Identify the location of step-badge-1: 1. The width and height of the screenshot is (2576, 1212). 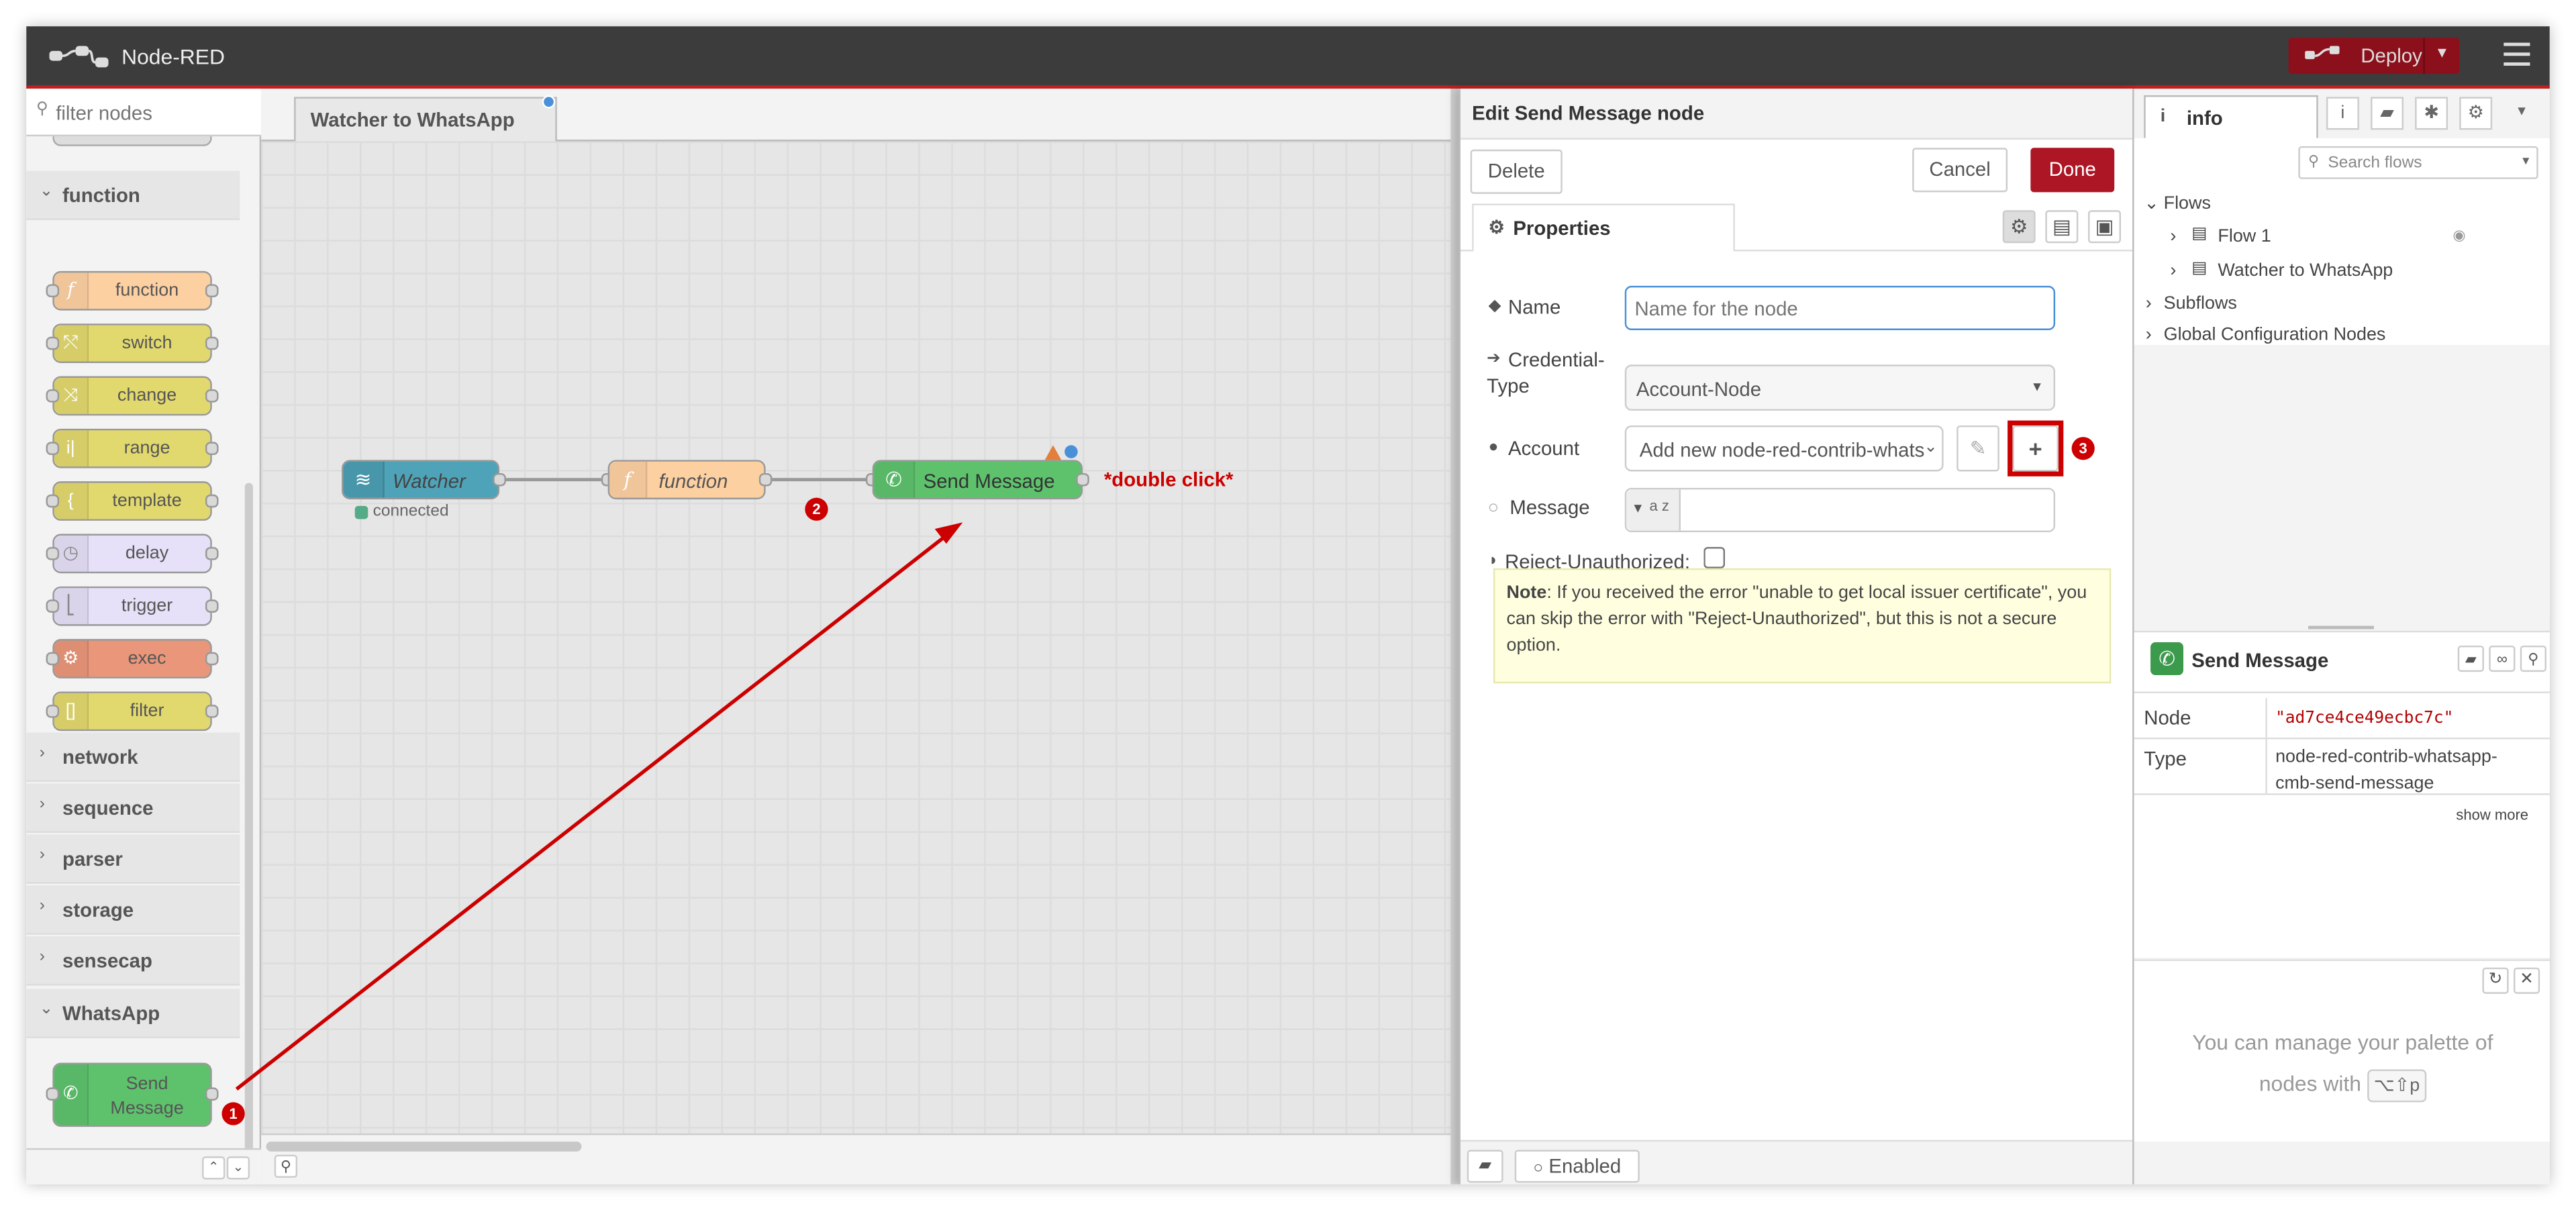
(233, 1113).